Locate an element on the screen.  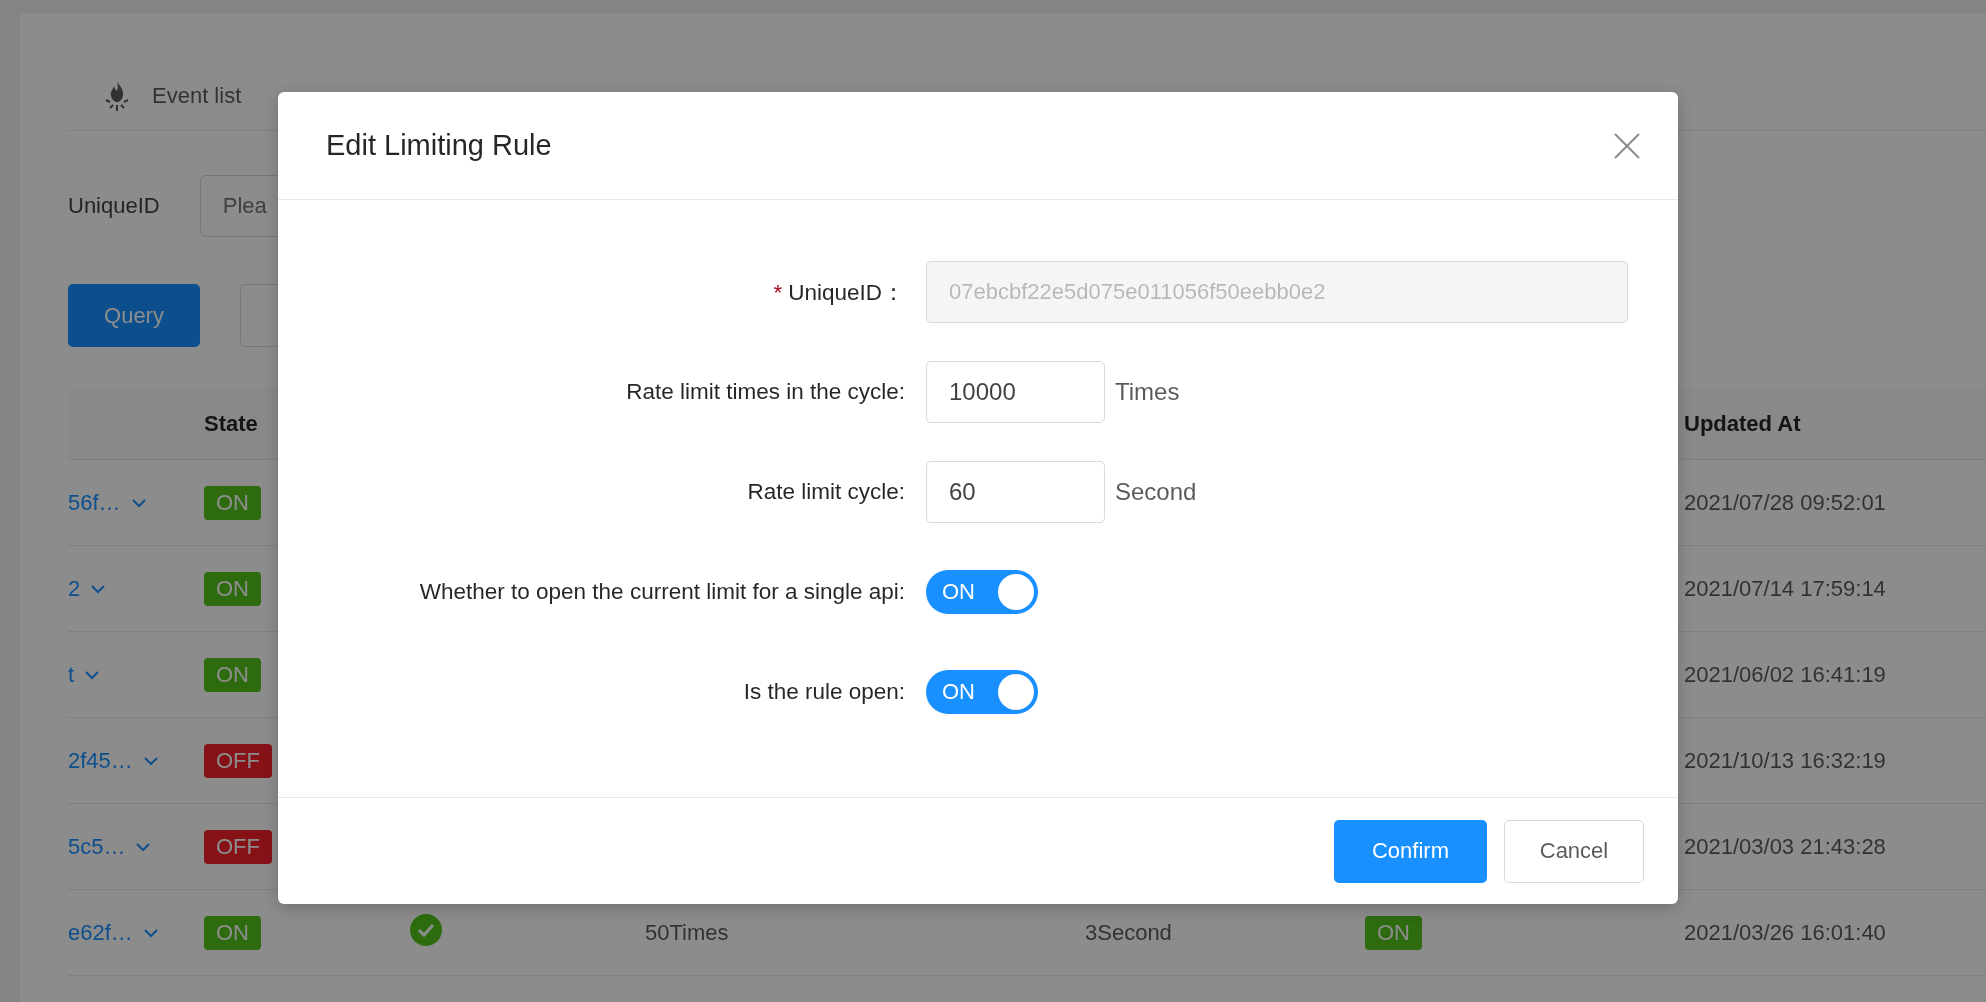
field-label: Whether to open the current limit for a single api: is located at coordinates (662, 592).